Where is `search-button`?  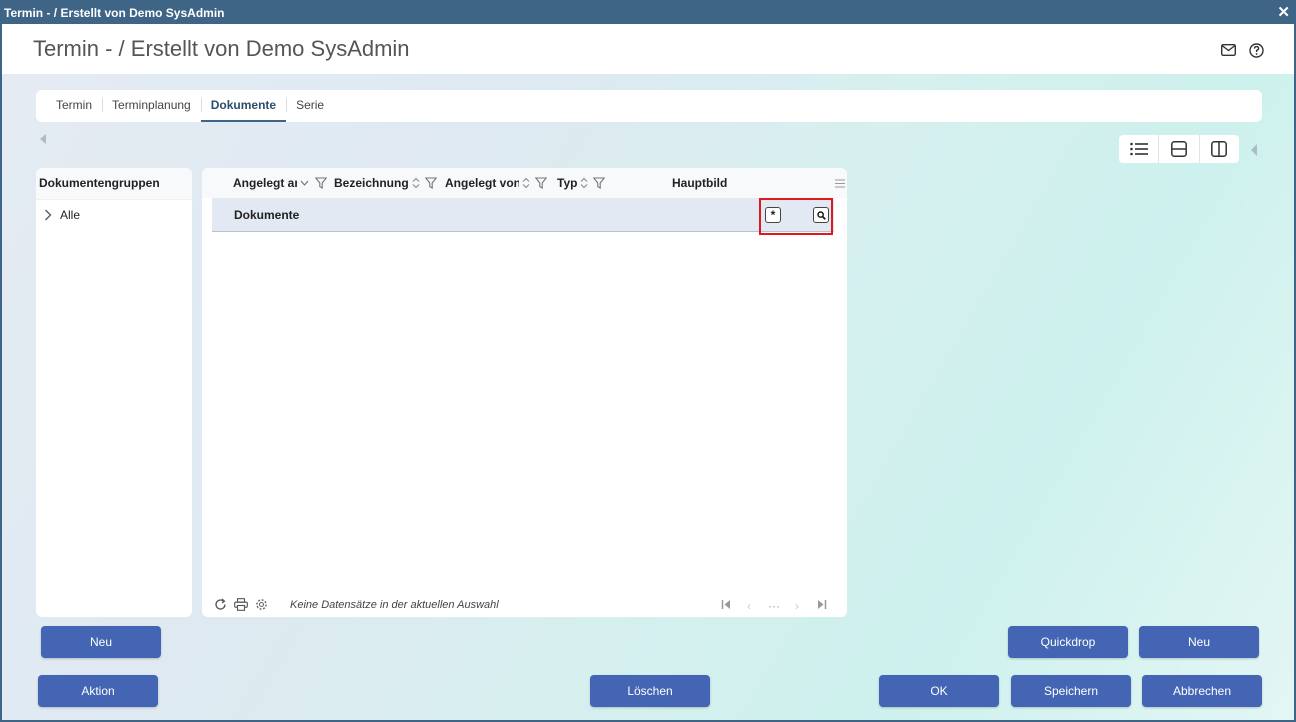 search-button is located at coordinates (821, 215).